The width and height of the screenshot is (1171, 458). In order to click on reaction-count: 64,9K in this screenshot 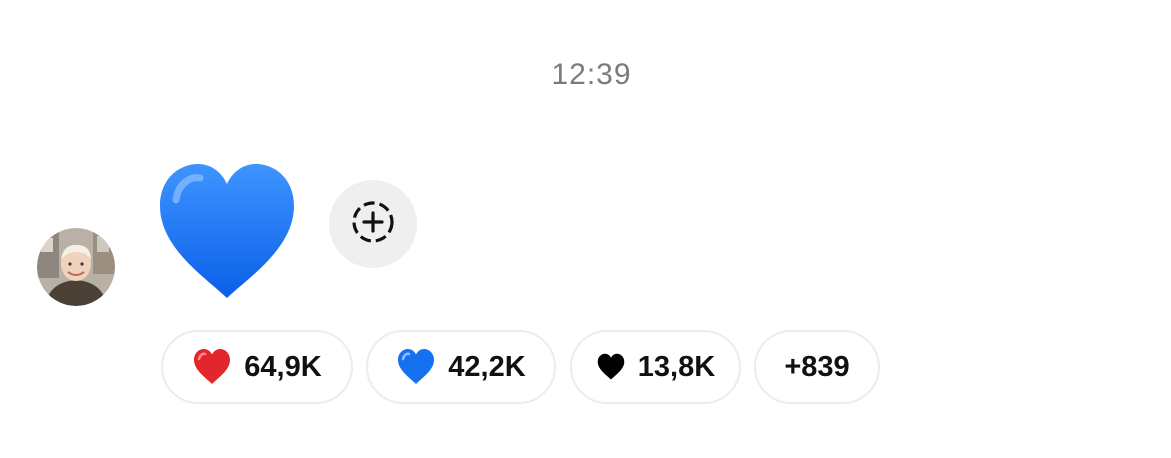, I will do `click(283, 366)`.